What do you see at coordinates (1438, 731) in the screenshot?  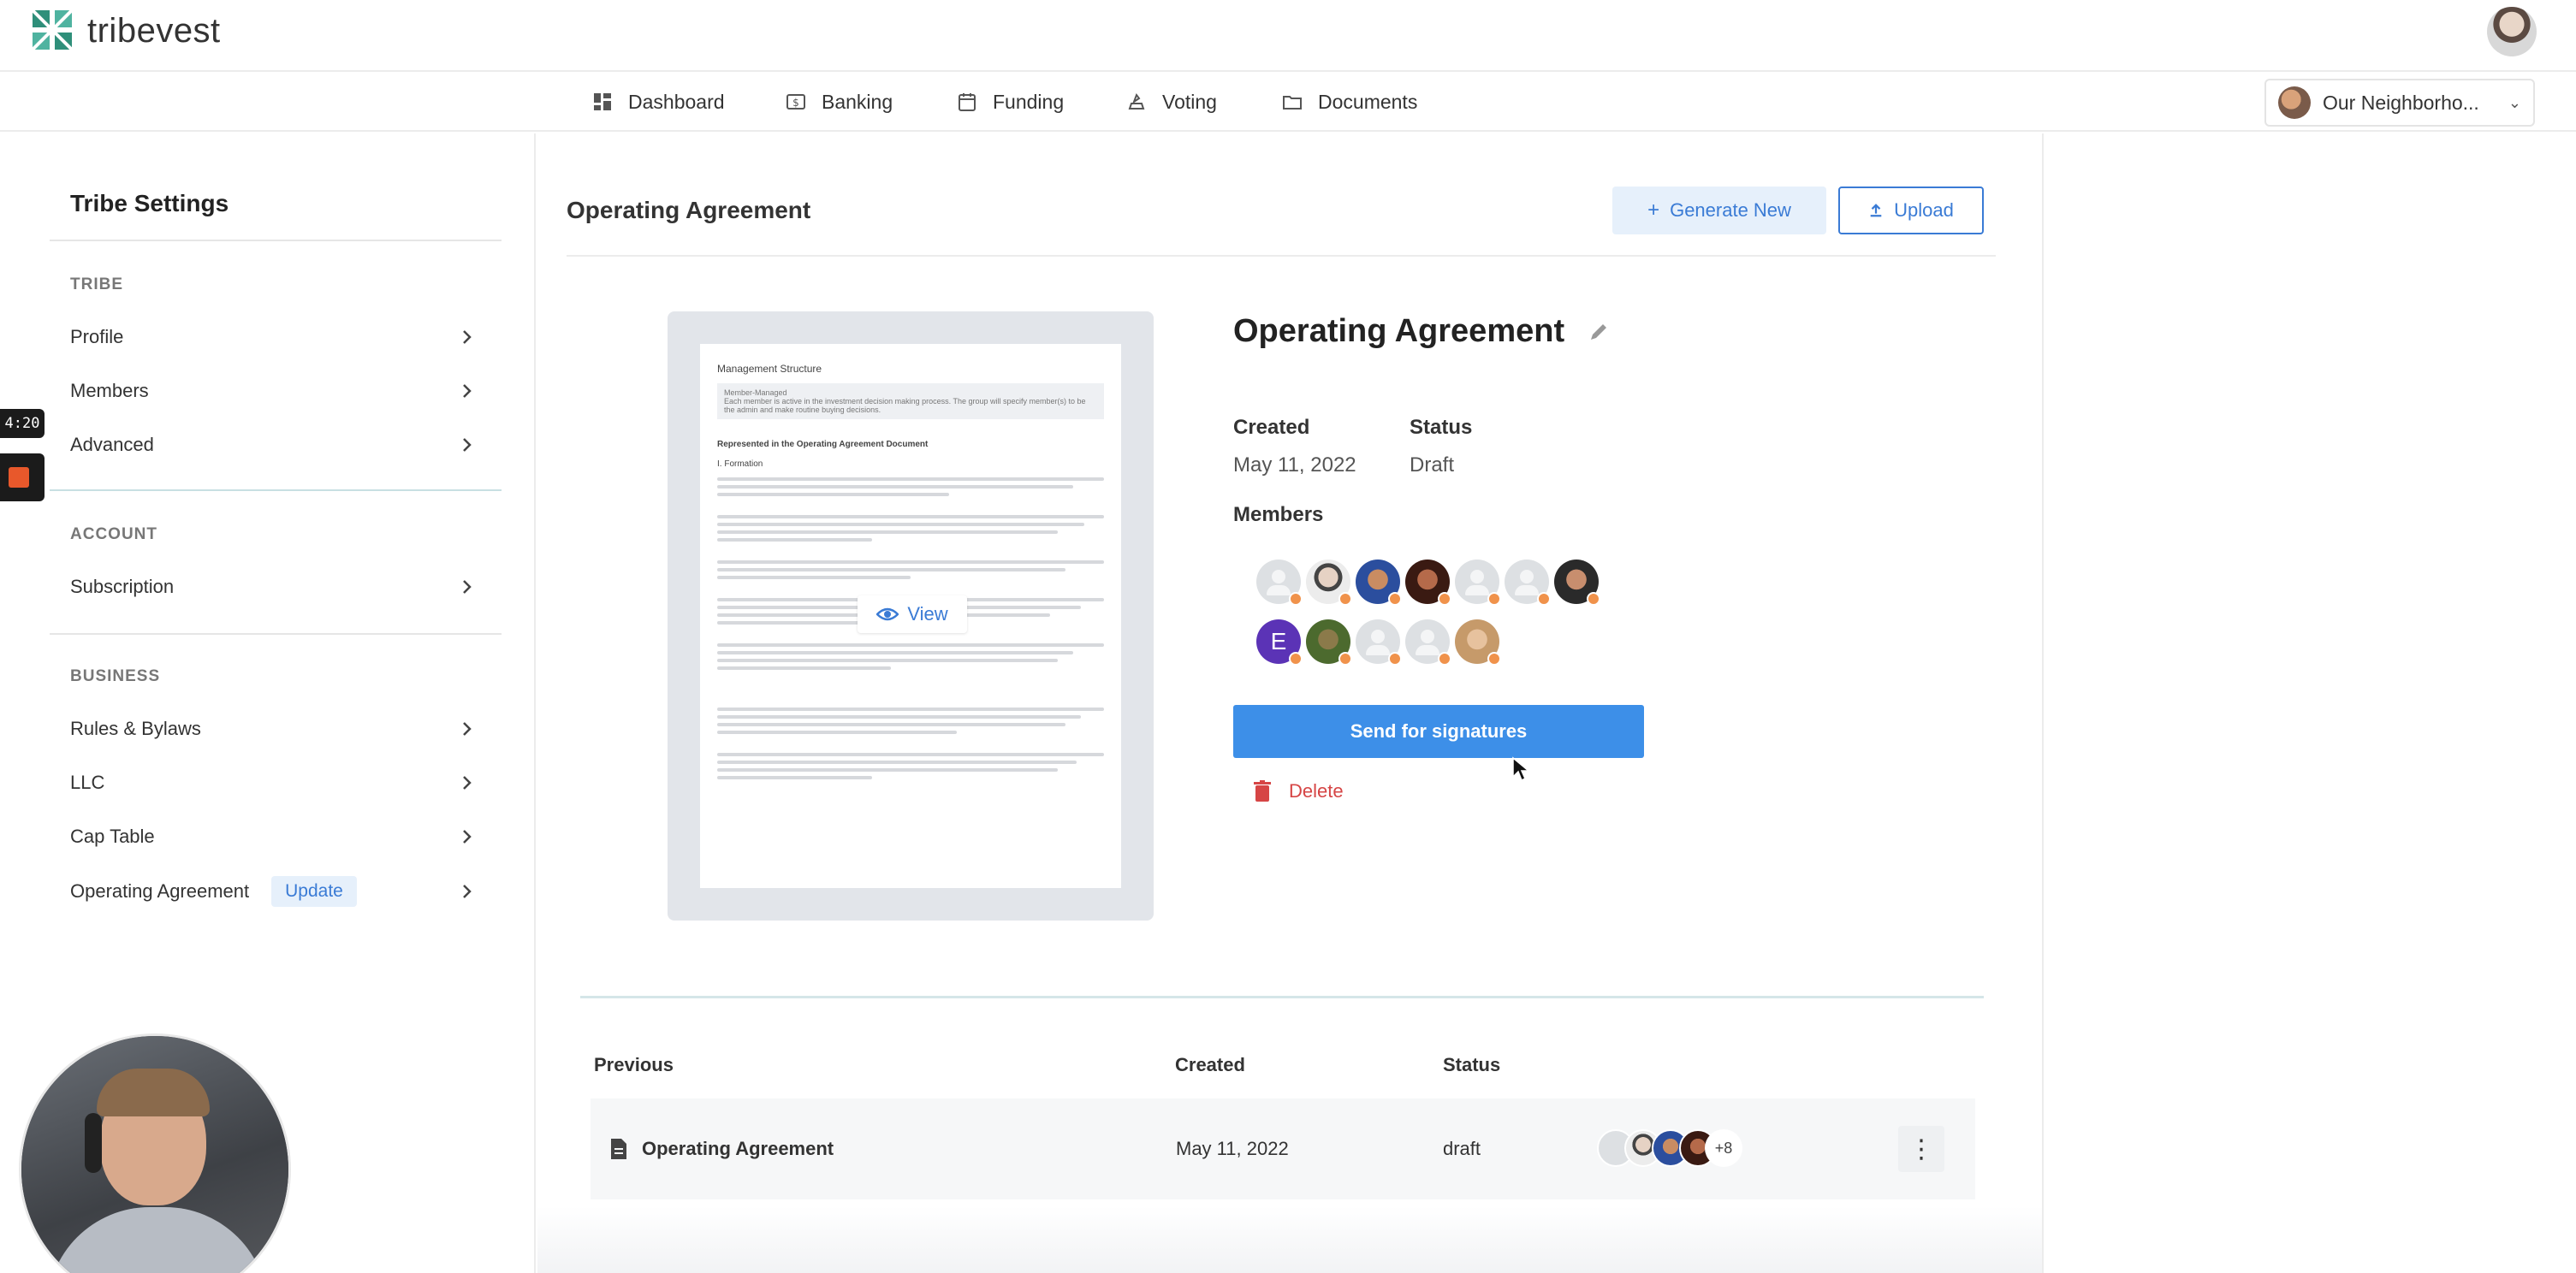 I see `send-for-signatures-button: Send for signatures` at bounding box center [1438, 731].